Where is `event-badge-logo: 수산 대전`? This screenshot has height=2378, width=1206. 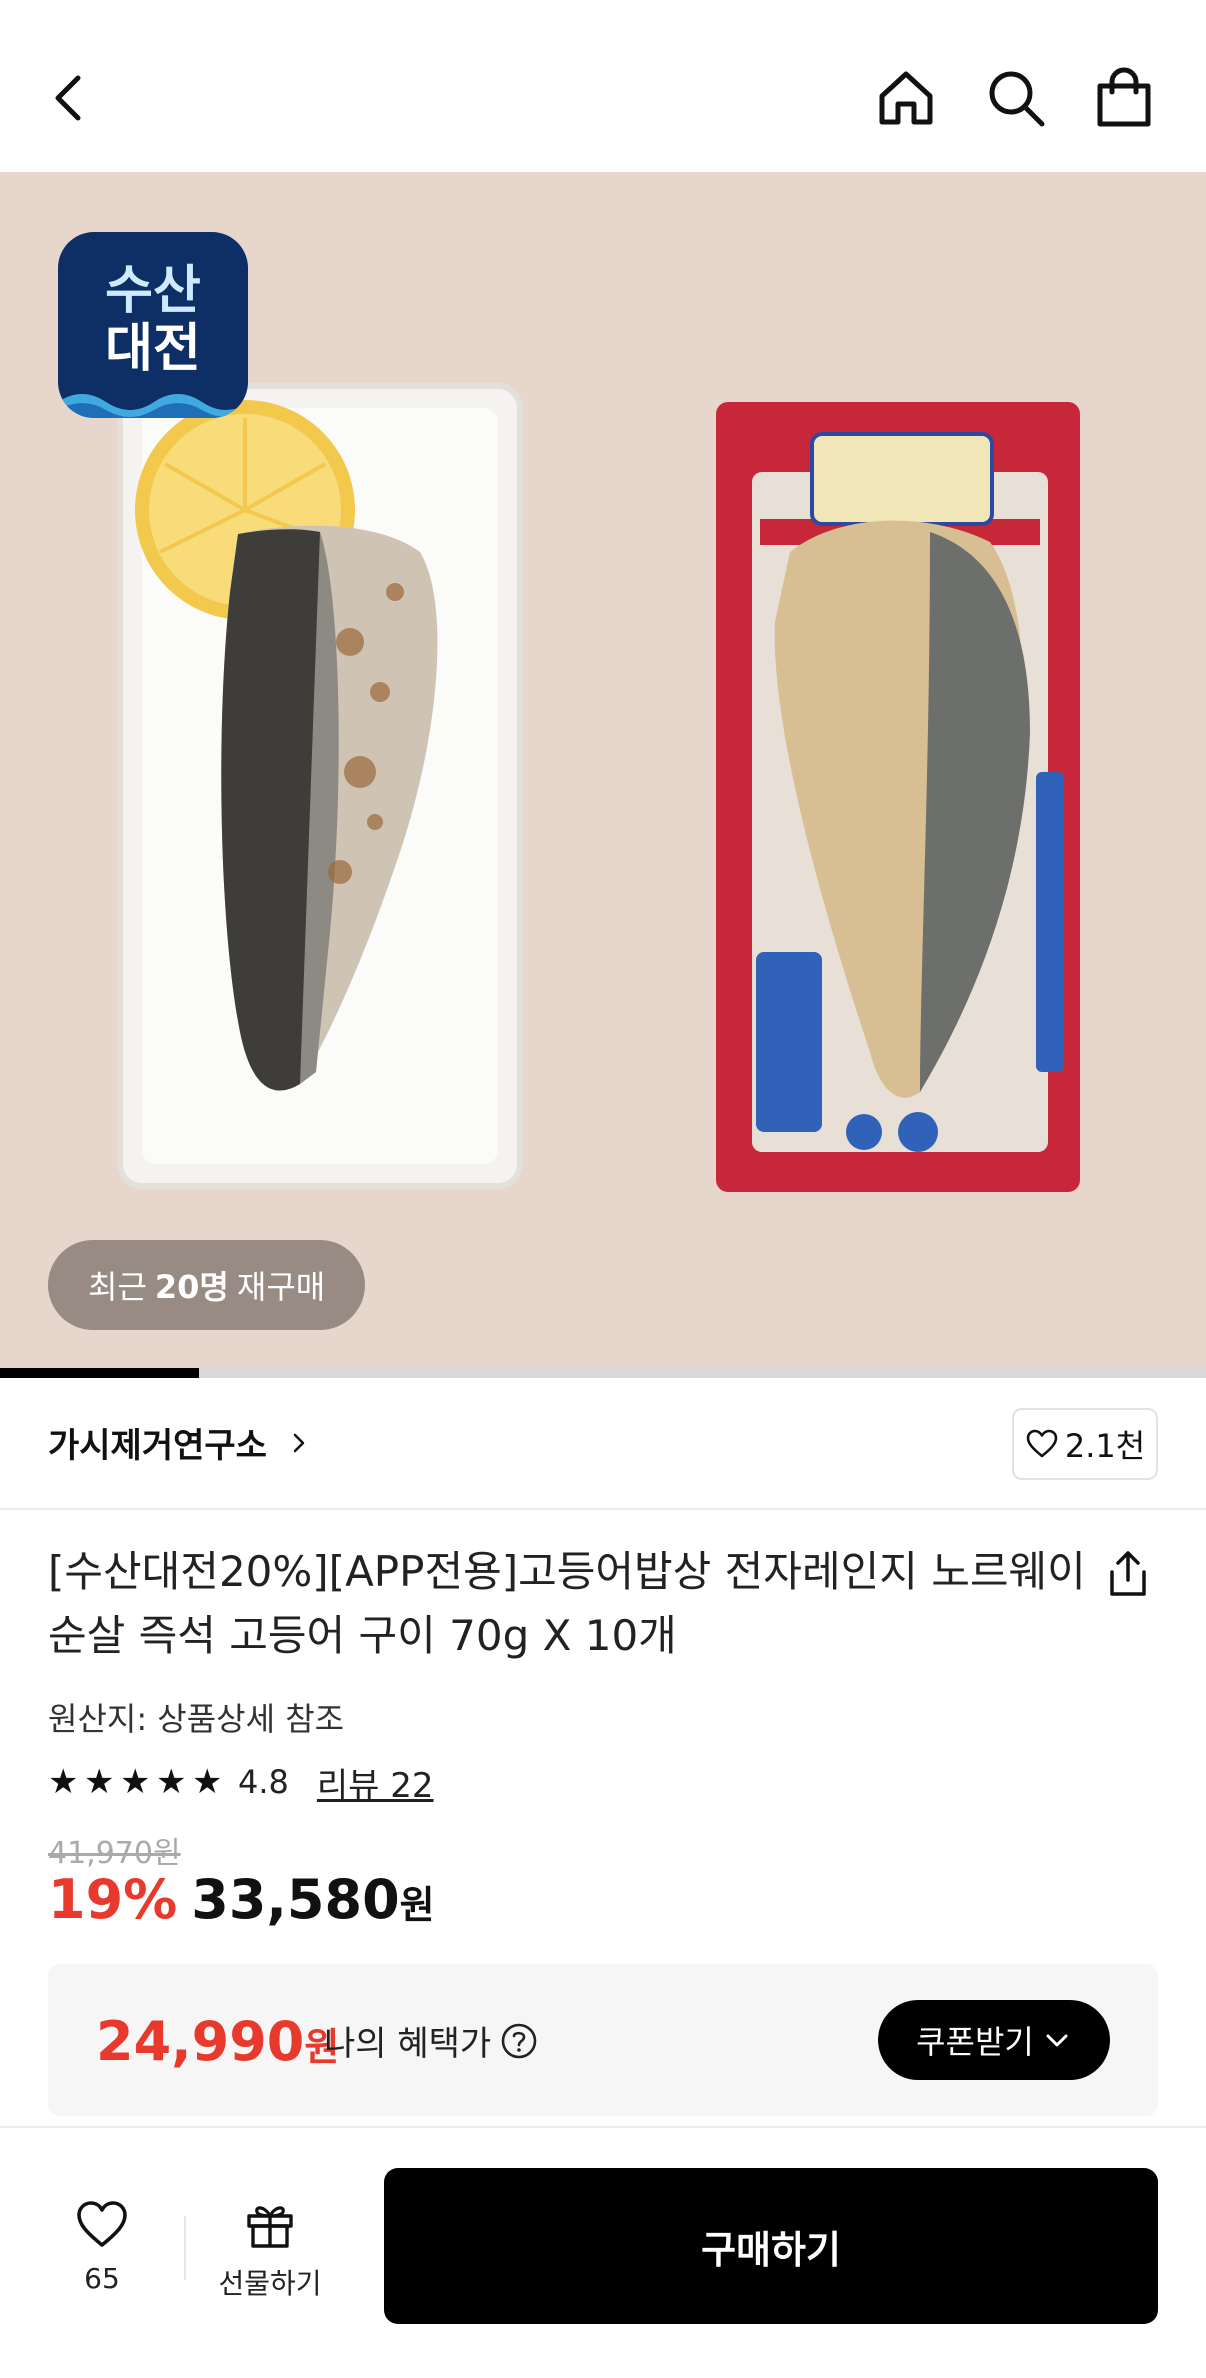
event-badge-logo: 수산 대전 is located at coordinates (153, 325).